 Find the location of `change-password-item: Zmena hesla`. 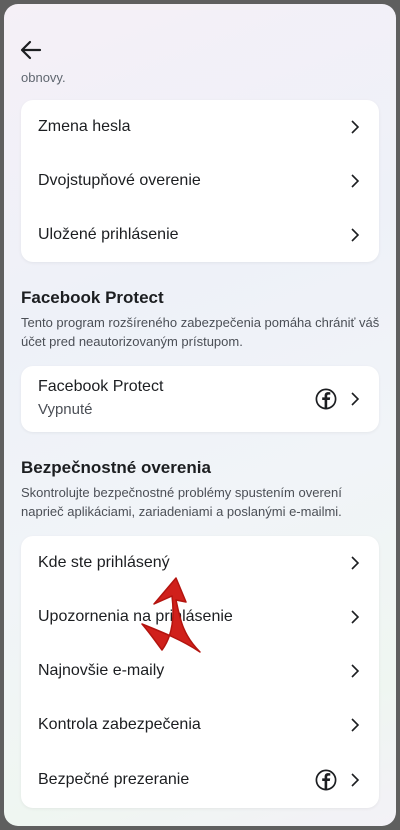

change-password-item: Zmena hesla is located at coordinates (200, 127).